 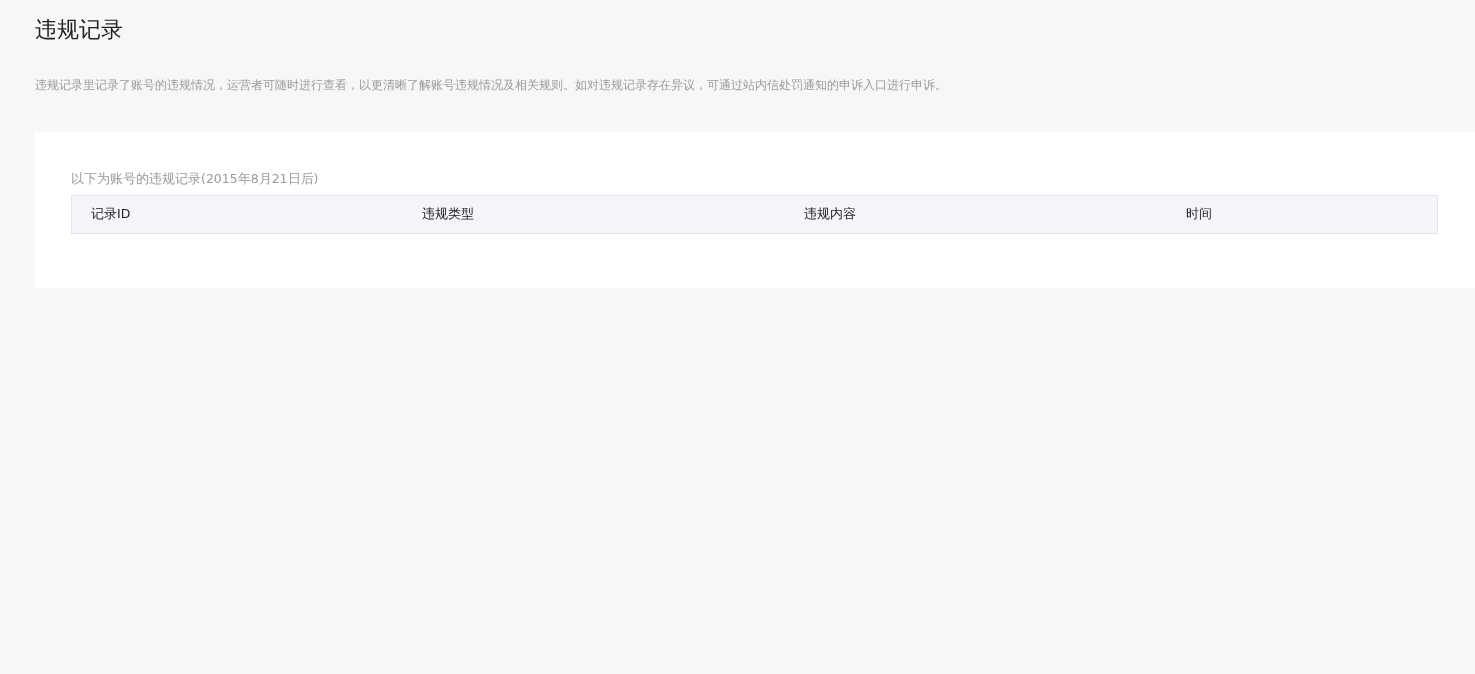 I want to click on column-header: 违规内容, so click(x=830, y=214).